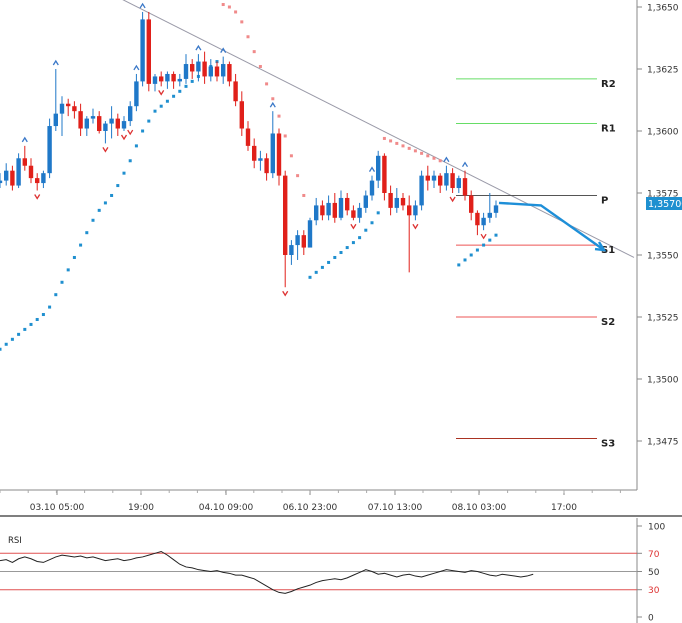  What do you see at coordinates (57, 508) in the screenshot?
I see `time-tick-label: 03.10 05:00` at bounding box center [57, 508].